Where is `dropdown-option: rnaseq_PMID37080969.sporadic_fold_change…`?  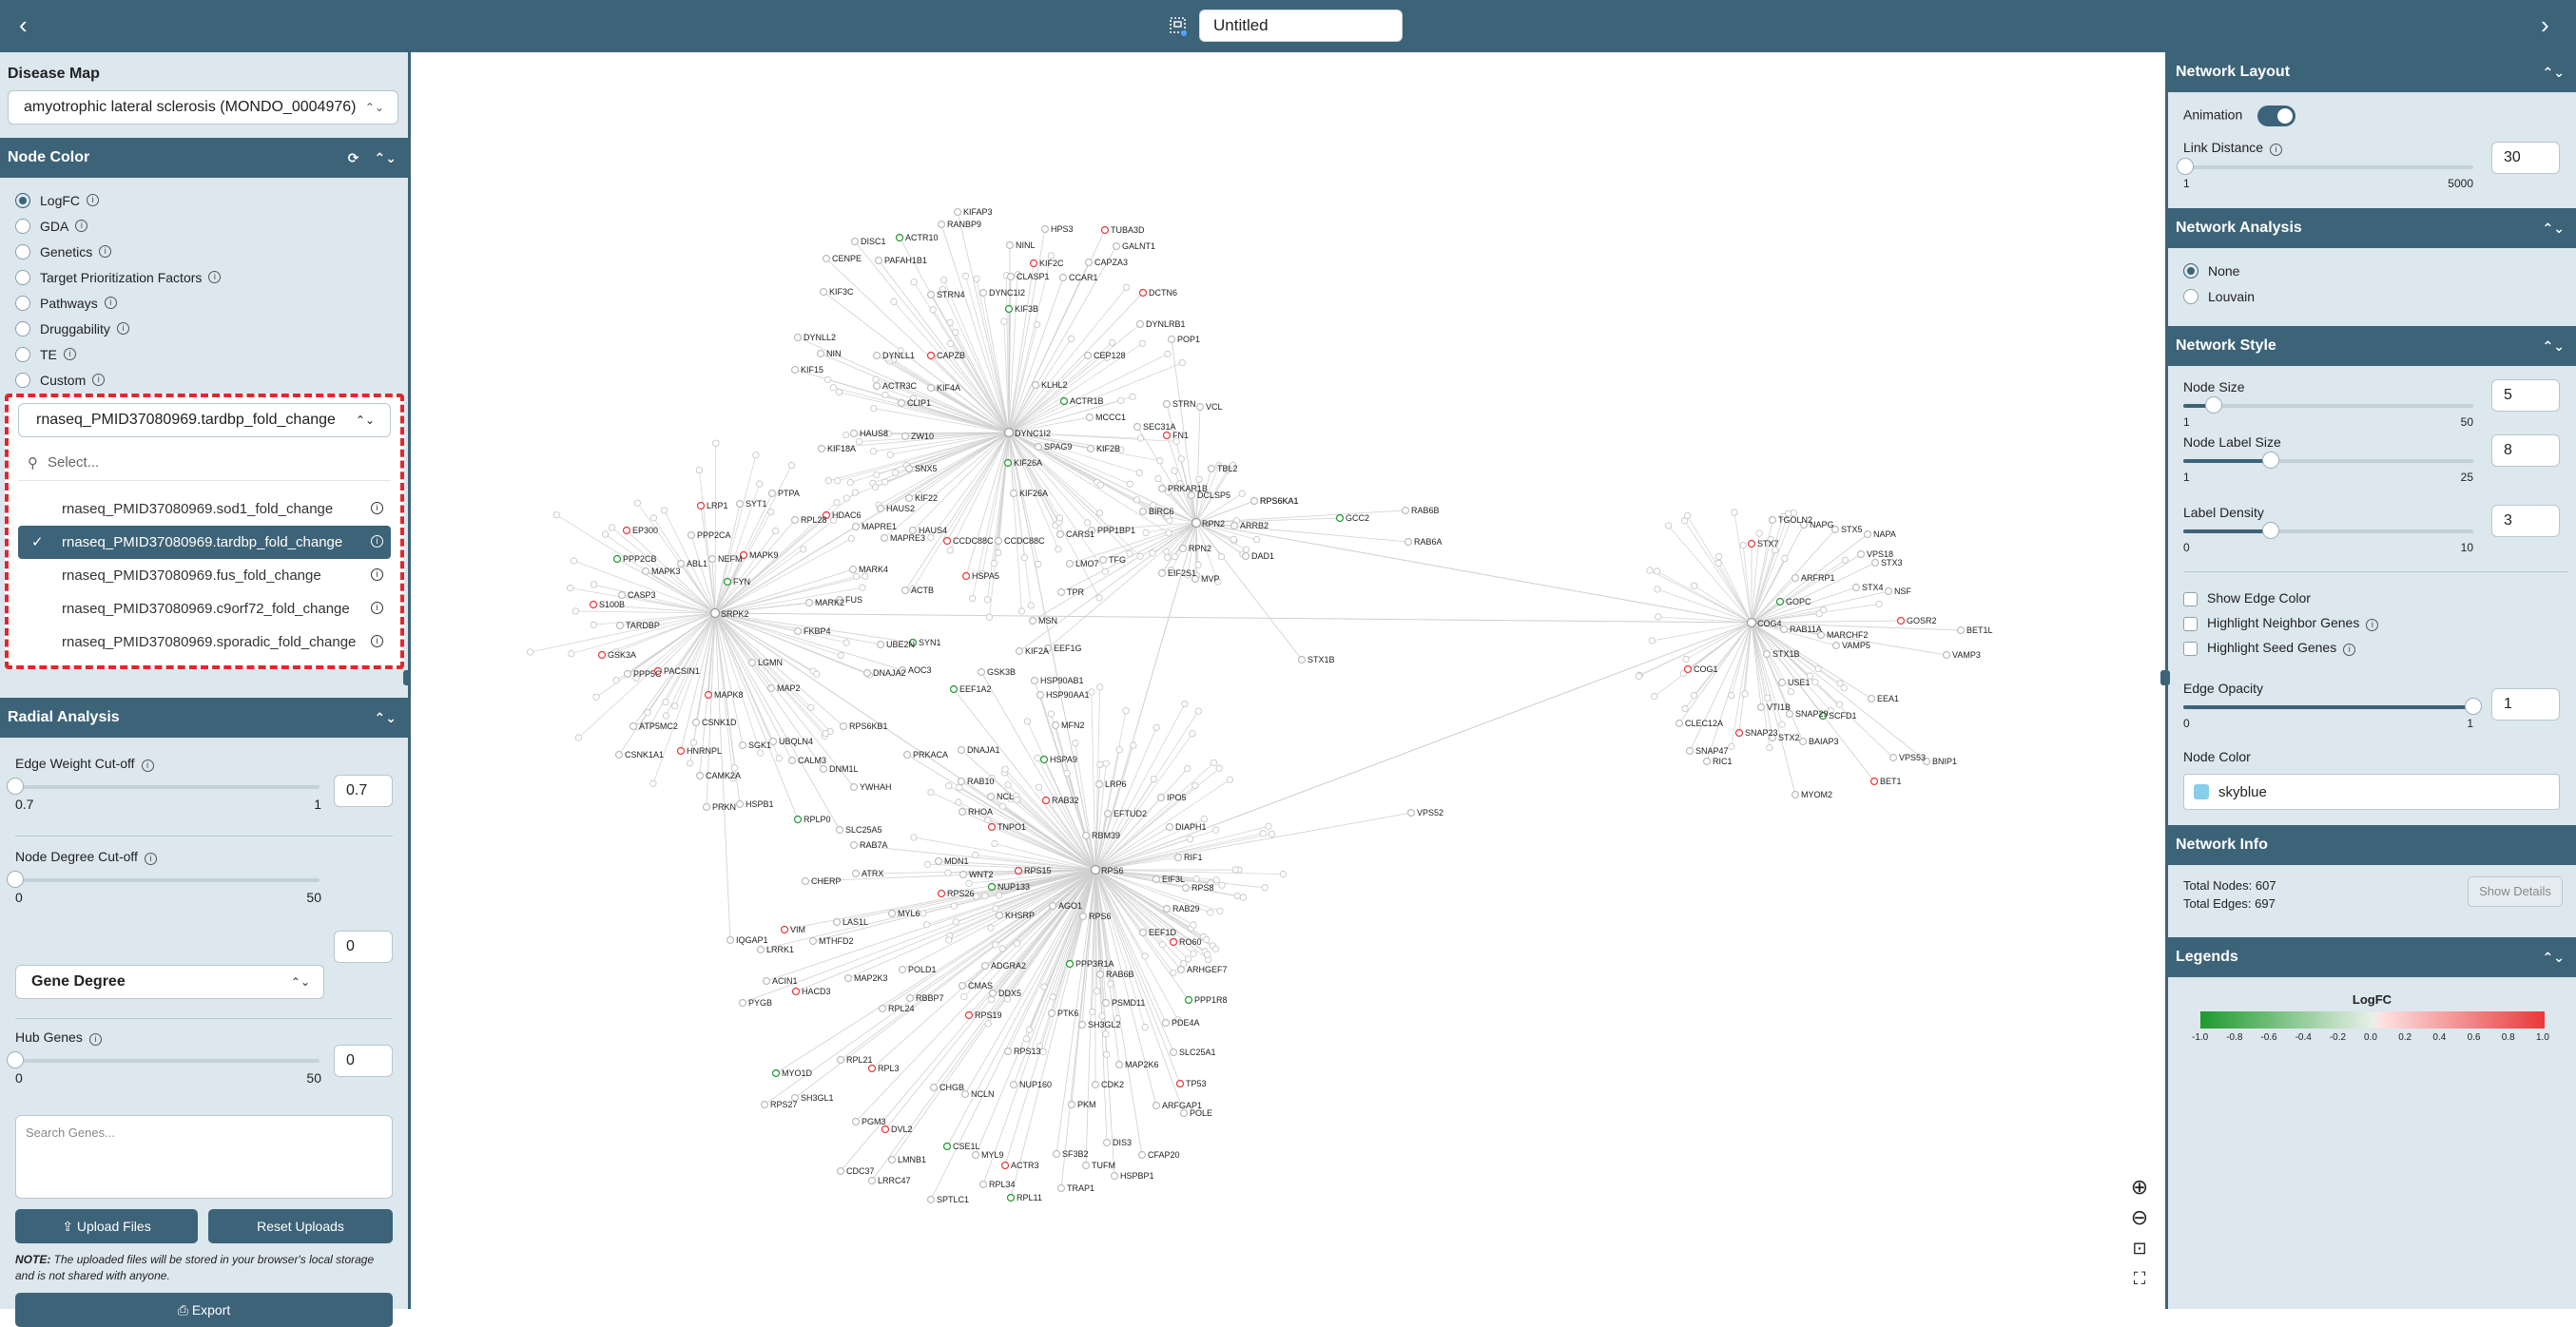 dropdown-option: rnaseq_PMID37080969.sporadic_fold_change… is located at coordinates (204, 642).